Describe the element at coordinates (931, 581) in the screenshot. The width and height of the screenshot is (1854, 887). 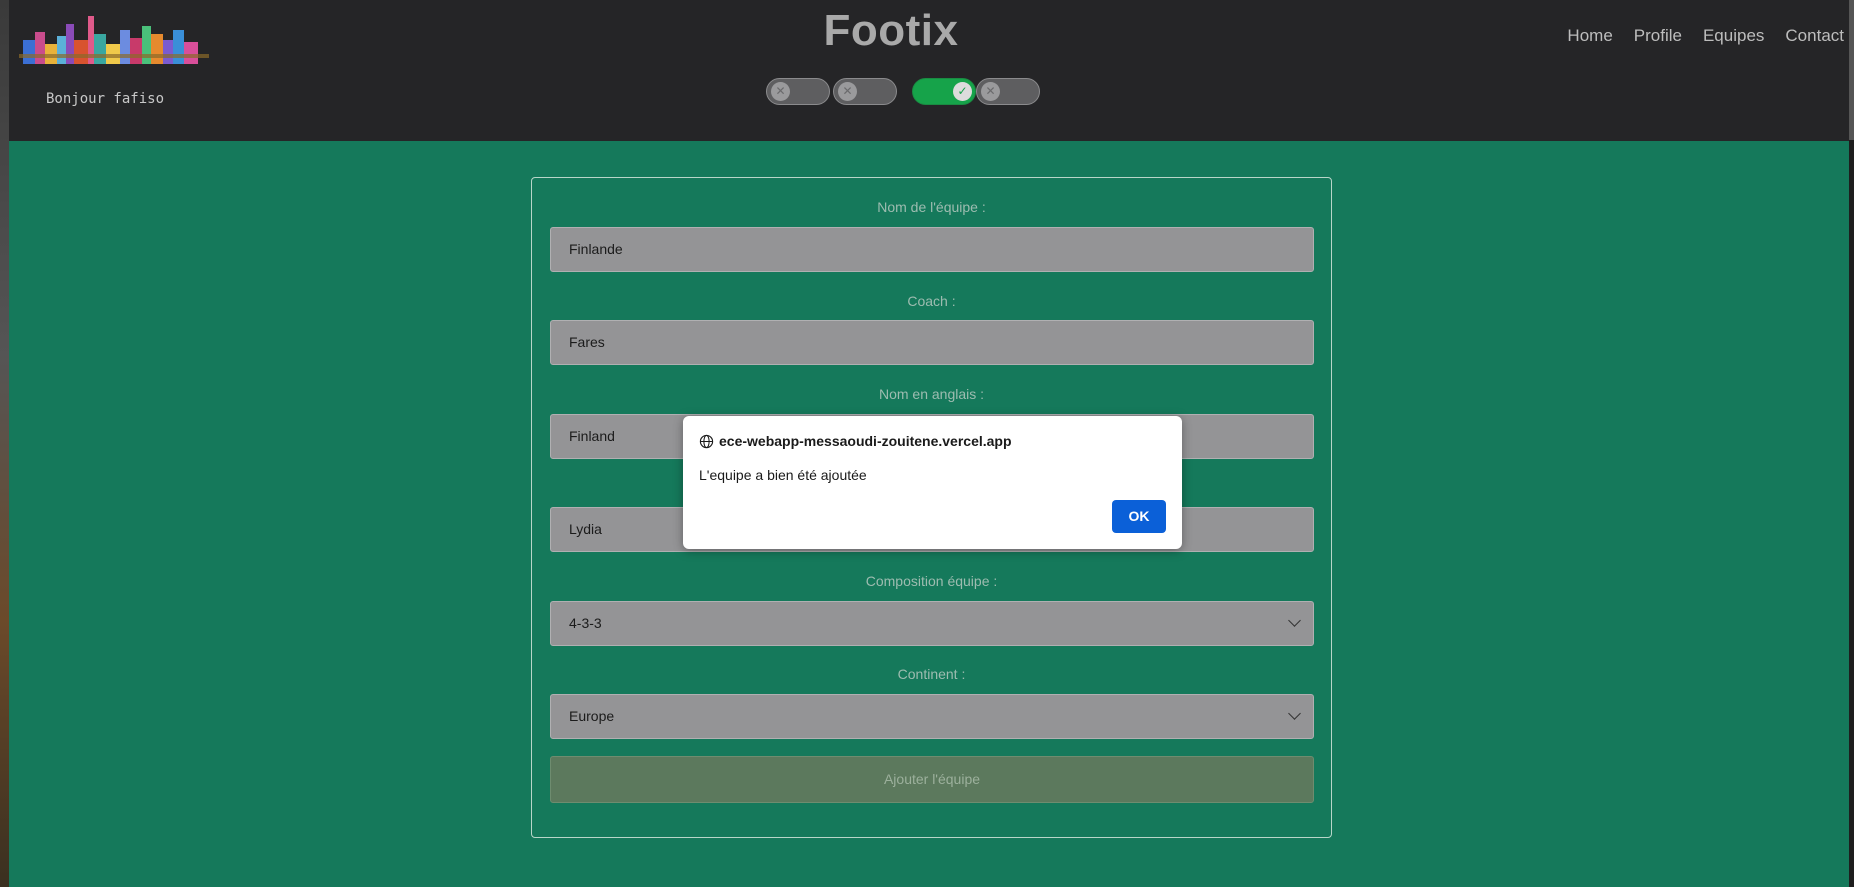
I see `composition-label: Composition équipe :` at that location.